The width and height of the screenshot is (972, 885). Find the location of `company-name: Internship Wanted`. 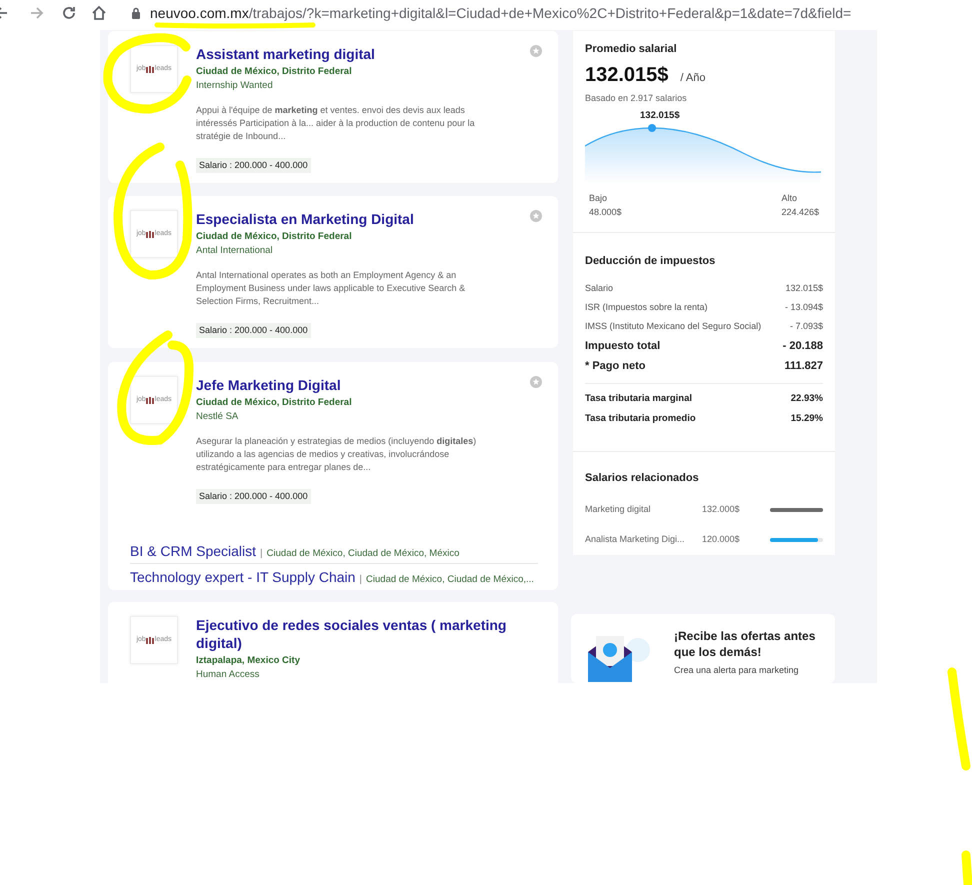

company-name: Internship Wanted is located at coordinates (235, 86).